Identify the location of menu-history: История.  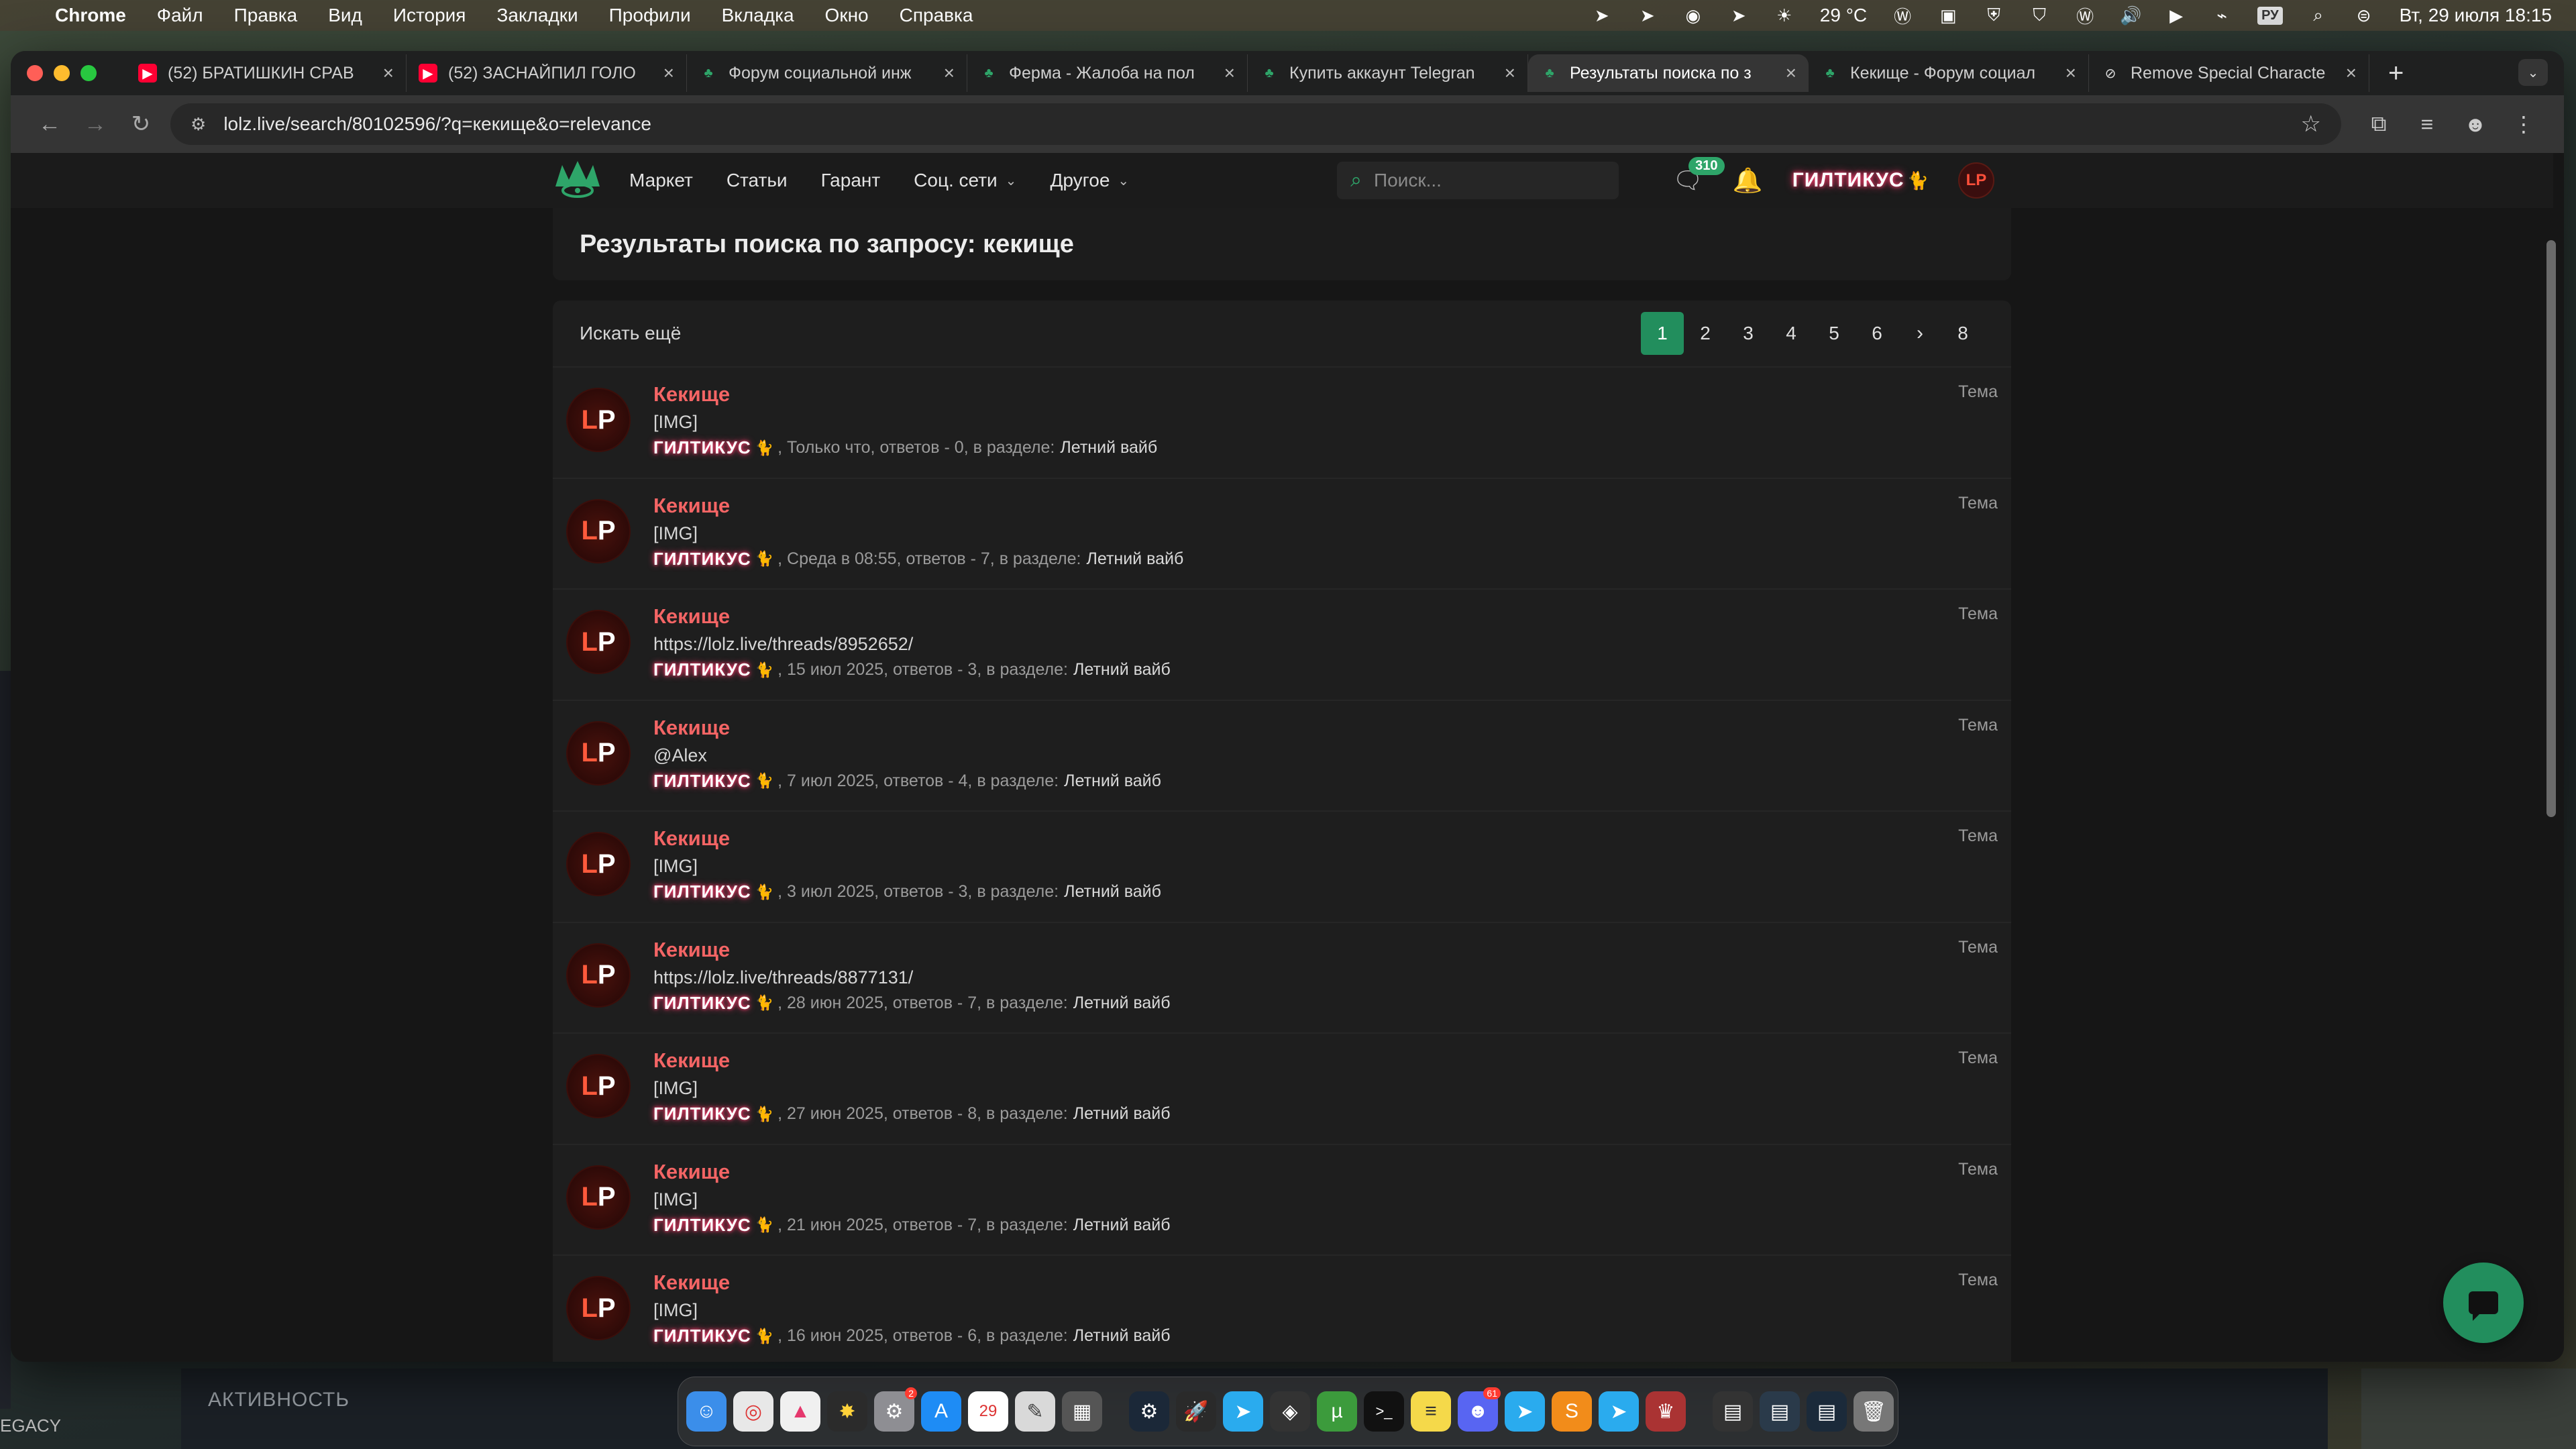
(429, 15).